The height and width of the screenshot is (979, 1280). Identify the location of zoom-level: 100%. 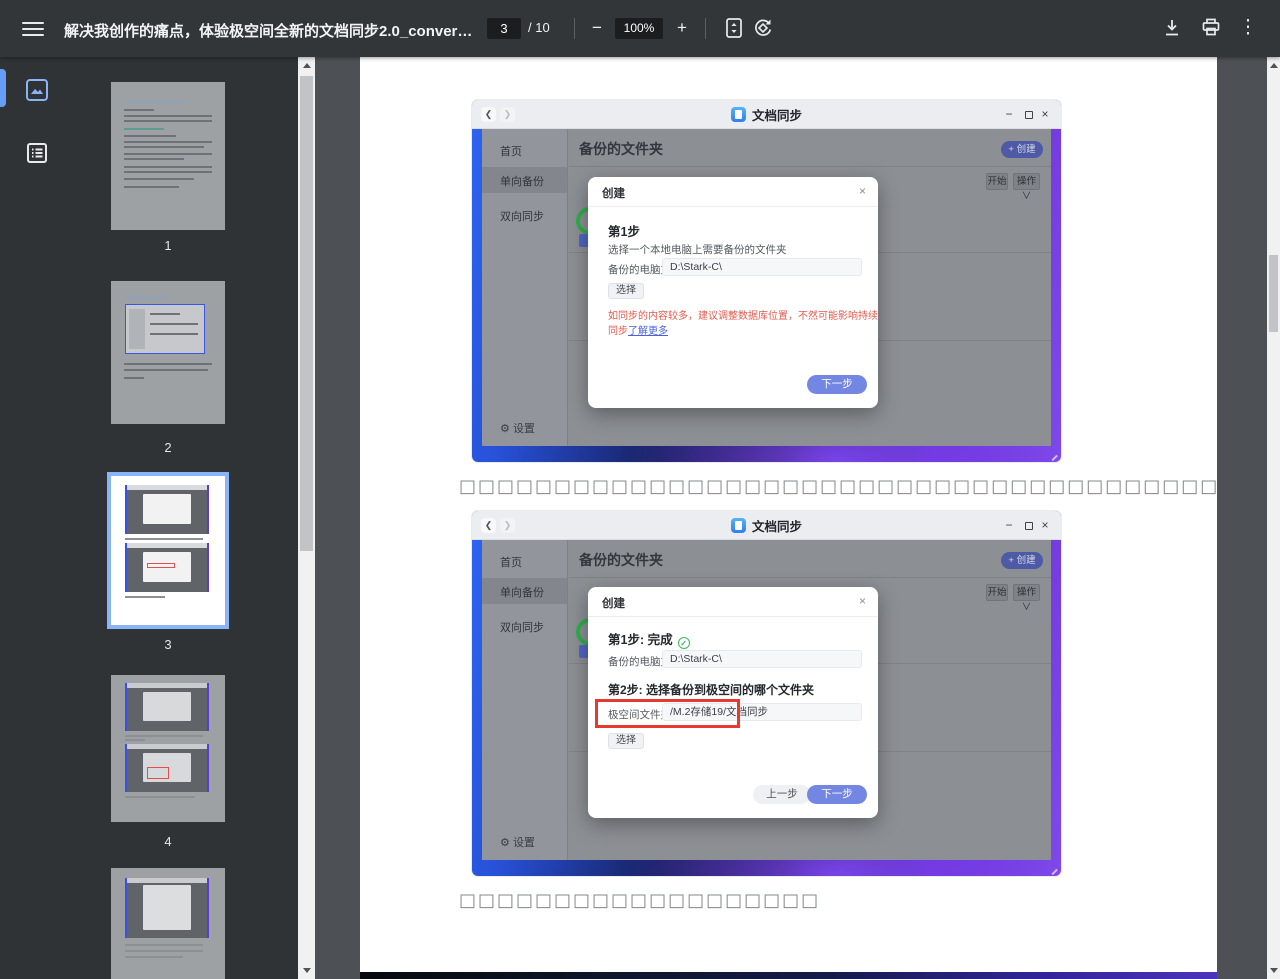
(639, 28).